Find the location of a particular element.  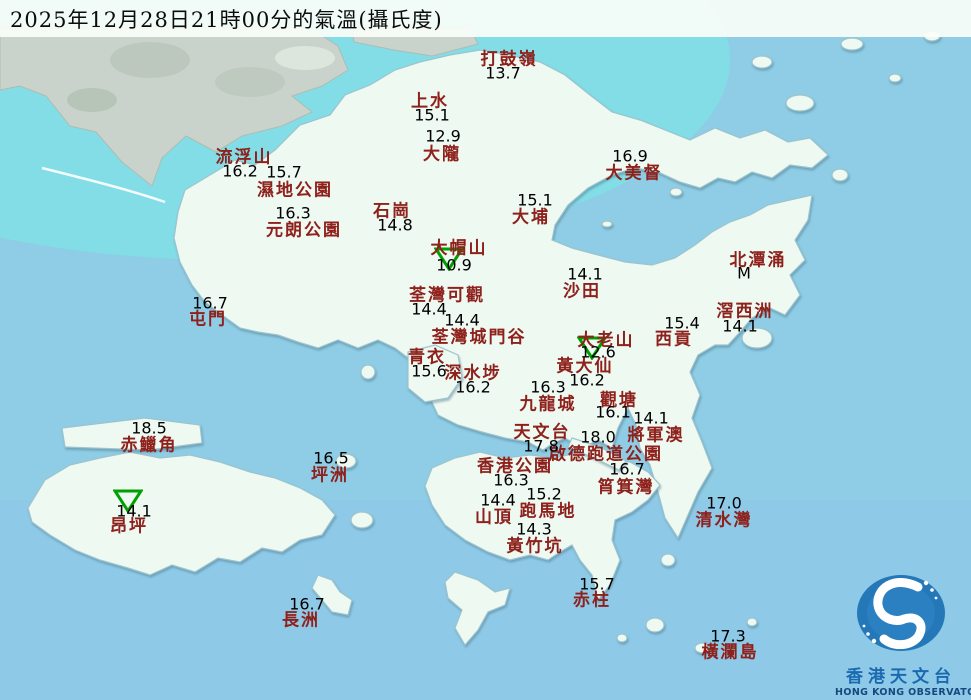

title-bar: 2025年12月28日21時00分的氣溫(攝氏度) is located at coordinates (485, 18).